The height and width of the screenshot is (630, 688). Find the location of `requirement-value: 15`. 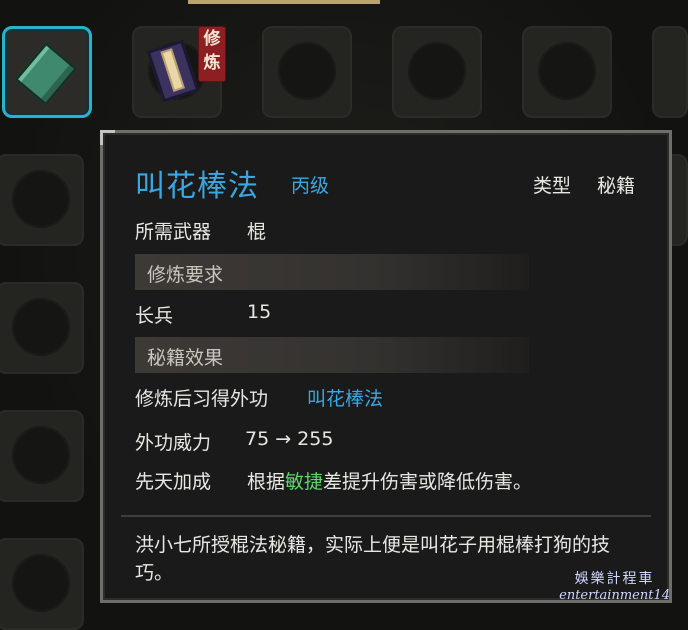

requirement-value: 15 is located at coordinates (259, 312).